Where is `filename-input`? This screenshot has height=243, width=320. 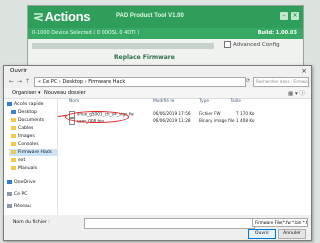 filename-input is located at coordinates (169, 223).